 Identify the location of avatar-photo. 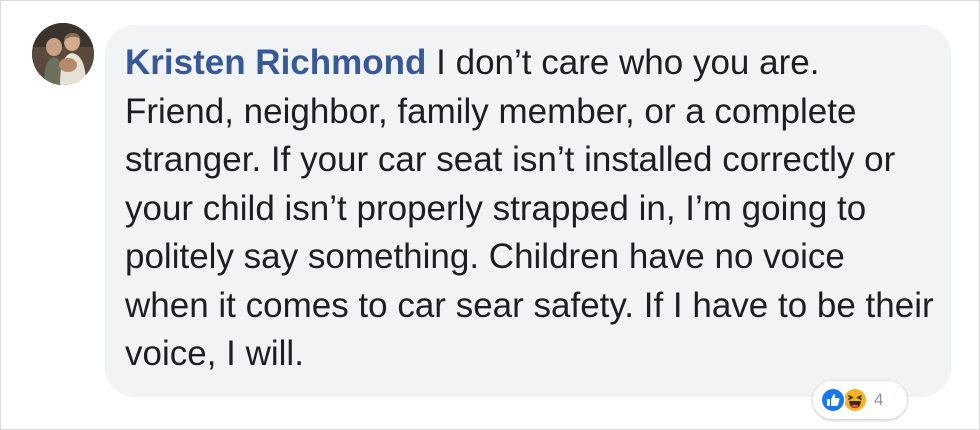
(63, 54).